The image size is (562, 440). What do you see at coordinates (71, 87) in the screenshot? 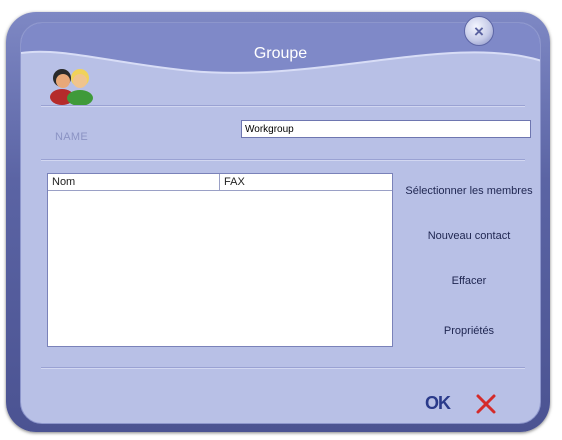
I see `group-icon` at bounding box center [71, 87].